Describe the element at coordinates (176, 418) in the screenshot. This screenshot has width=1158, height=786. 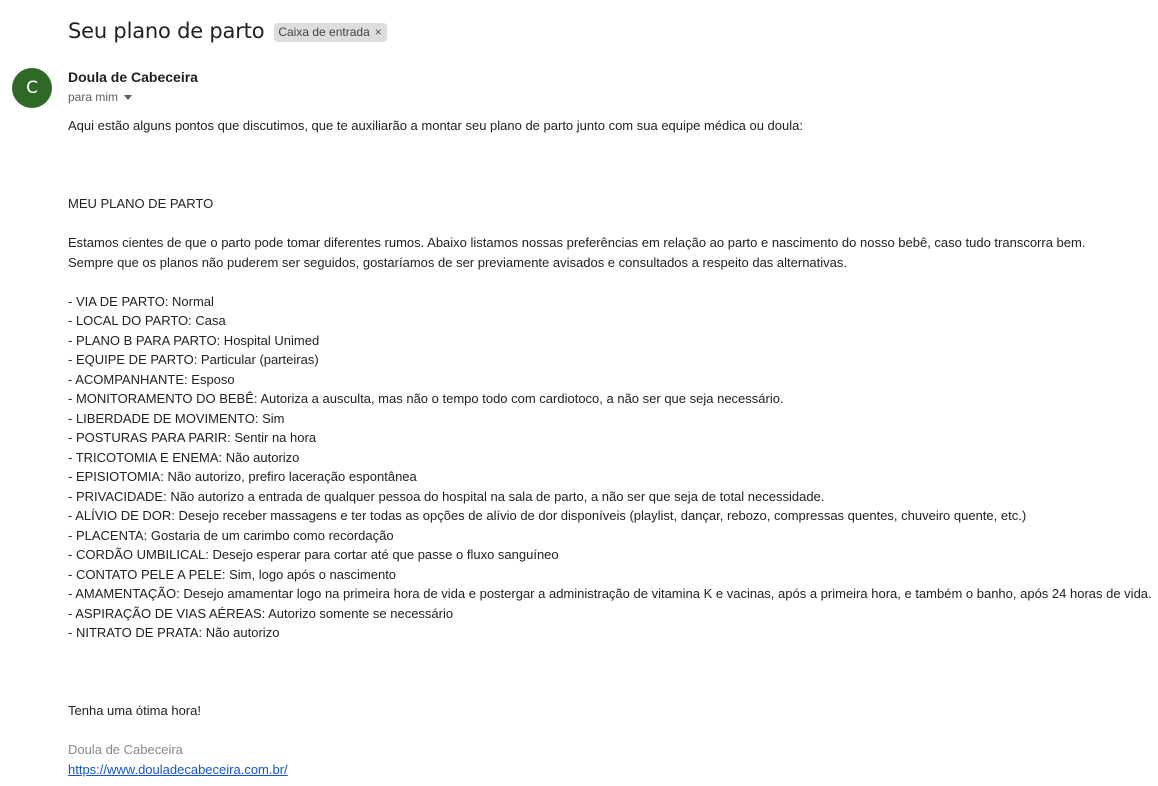
I see `list-item: - LIBERDADE DE MOVIMENTO: Sim` at that location.